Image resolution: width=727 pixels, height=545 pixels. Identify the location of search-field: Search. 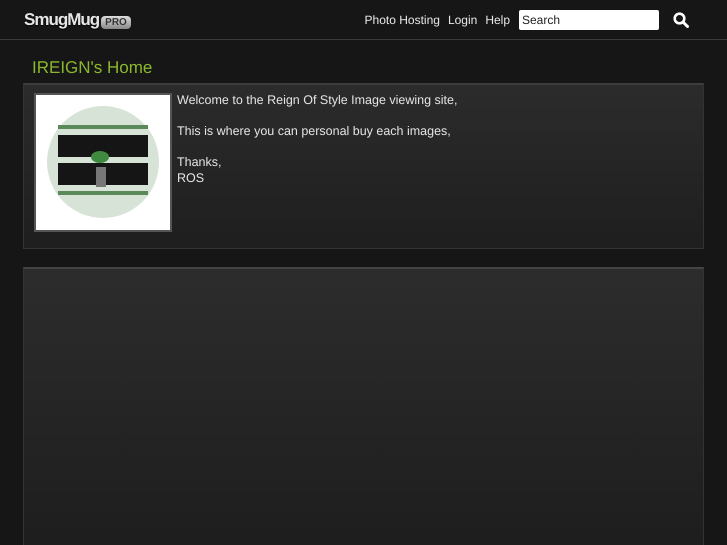
(589, 20).